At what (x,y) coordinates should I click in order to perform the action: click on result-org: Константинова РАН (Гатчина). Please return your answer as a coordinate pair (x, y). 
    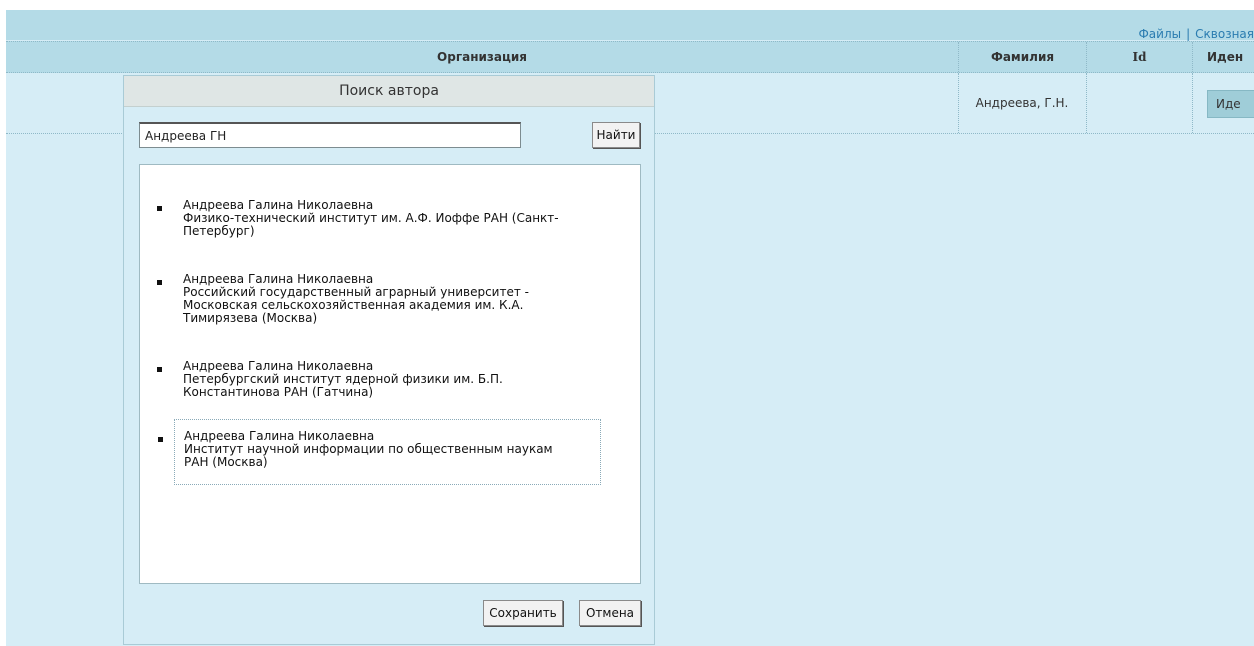
    Looking at the image, I should click on (278, 392).